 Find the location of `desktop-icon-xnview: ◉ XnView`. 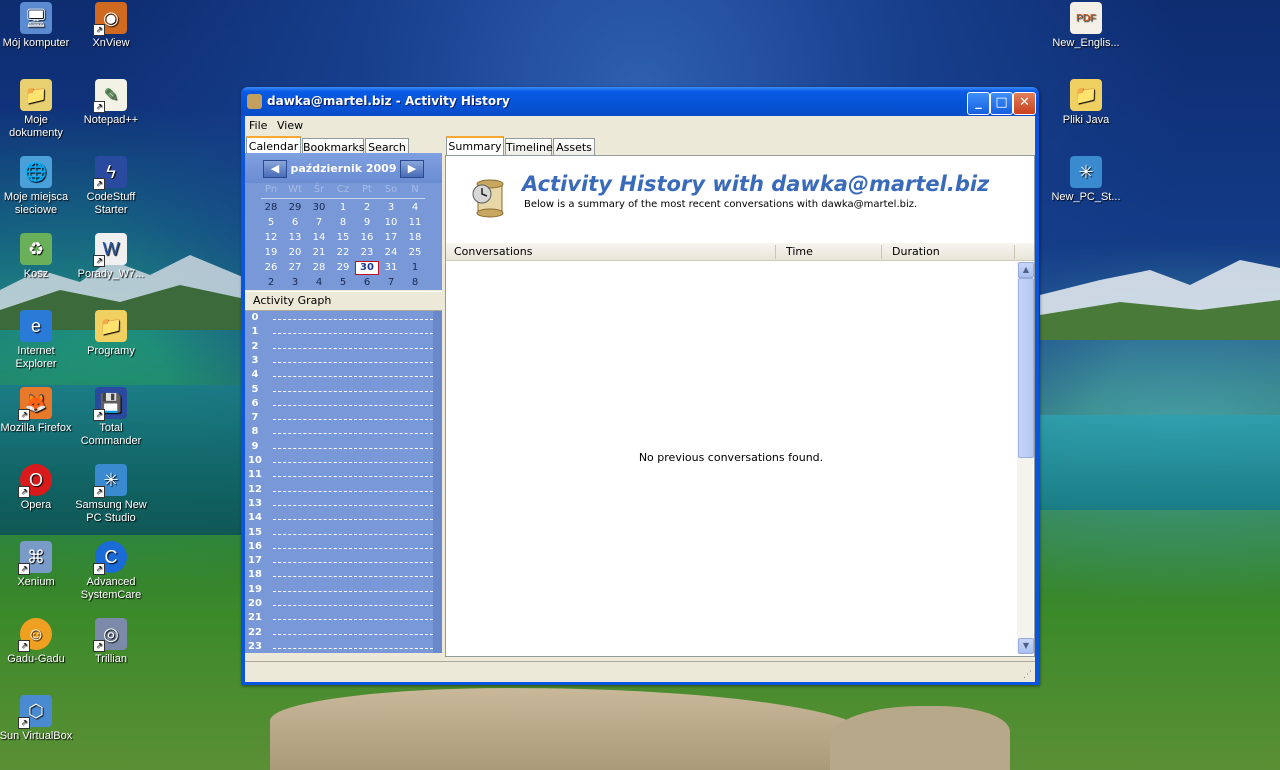

desktop-icon-xnview: ◉ XnView is located at coordinates (111, 26).